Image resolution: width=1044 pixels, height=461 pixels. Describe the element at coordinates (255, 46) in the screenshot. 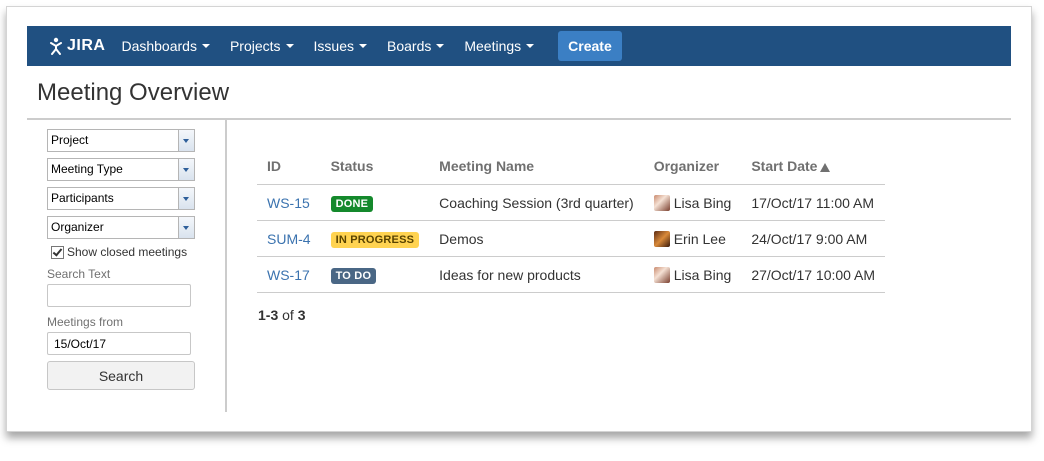

I see `nav-label: Projects` at that location.